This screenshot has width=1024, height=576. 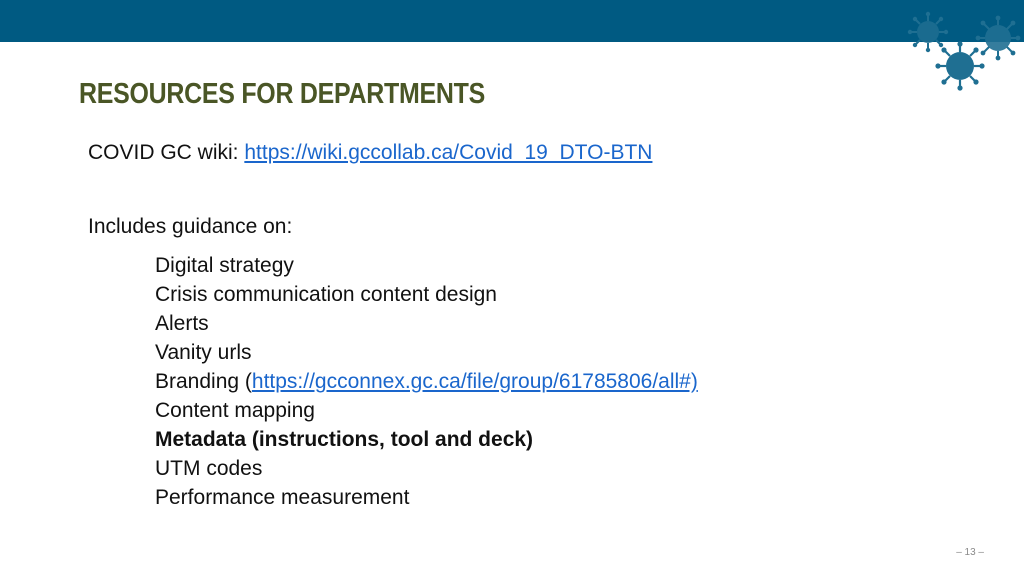 What do you see at coordinates (190, 226) in the screenshot?
I see `includes-heading: Includes guidance on:` at bounding box center [190, 226].